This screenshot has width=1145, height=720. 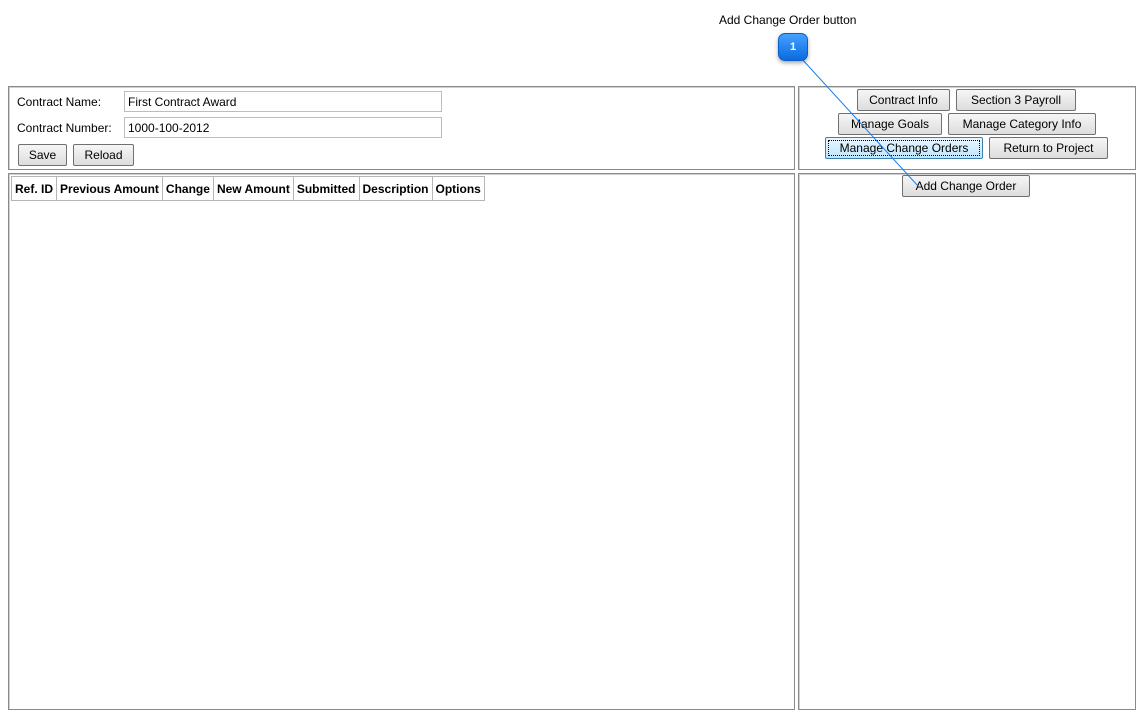 What do you see at coordinates (187, 188) in the screenshot?
I see `column-header-change: Change` at bounding box center [187, 188].